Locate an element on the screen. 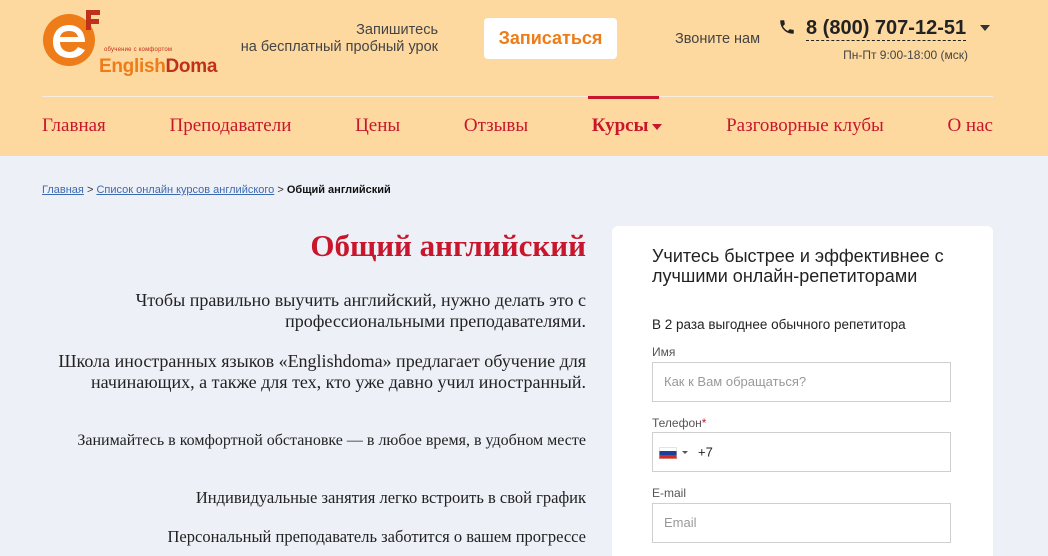  name-input: Как к Вам обращаться? is located at coordinates (801, 382).